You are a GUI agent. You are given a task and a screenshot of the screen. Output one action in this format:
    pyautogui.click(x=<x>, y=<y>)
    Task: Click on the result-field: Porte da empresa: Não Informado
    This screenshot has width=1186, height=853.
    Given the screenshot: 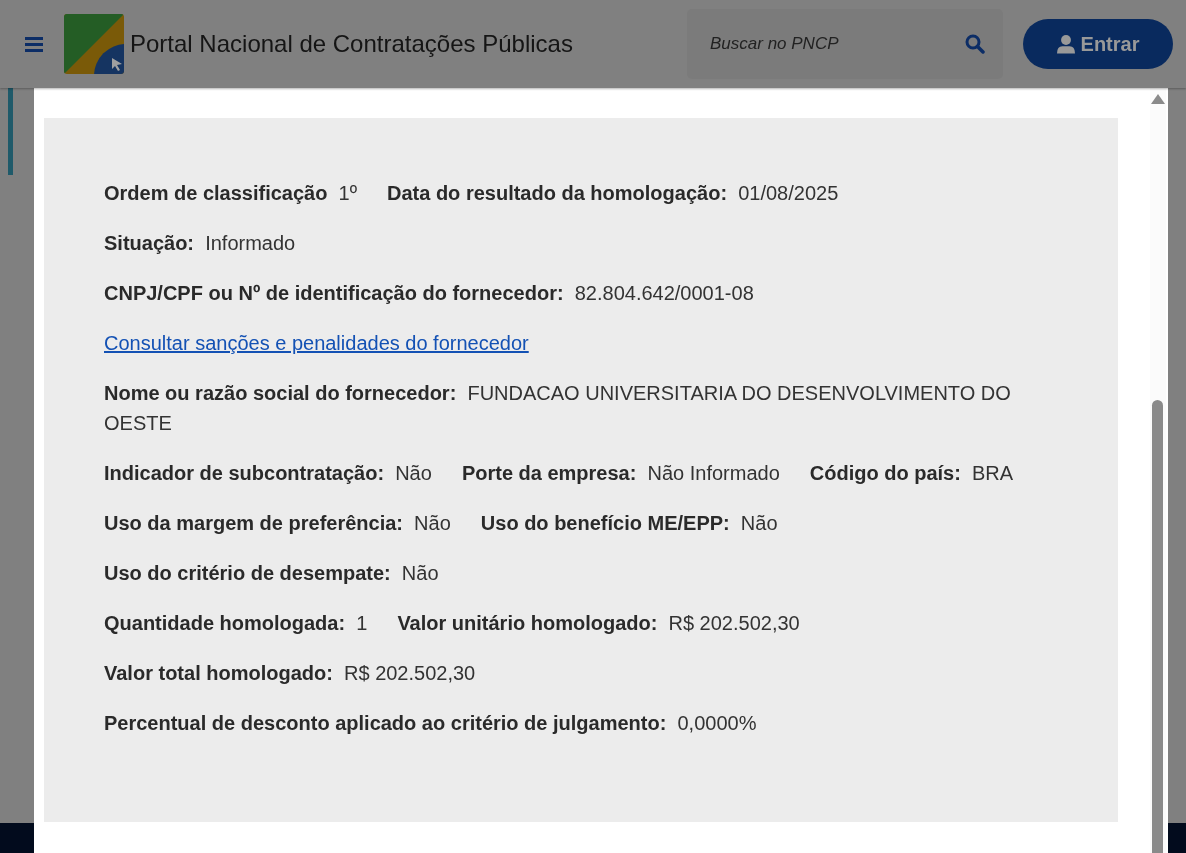 What is the action you would take?
    pyautogui.click(x=620, y=473)
    